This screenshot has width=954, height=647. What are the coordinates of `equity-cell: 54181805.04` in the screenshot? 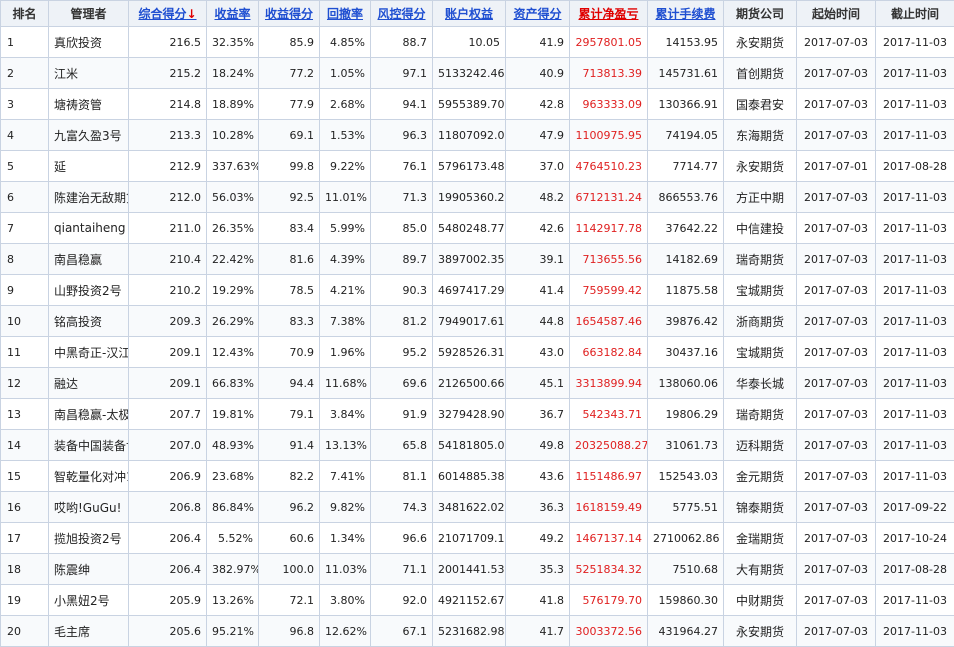 It's located at (469, 445).